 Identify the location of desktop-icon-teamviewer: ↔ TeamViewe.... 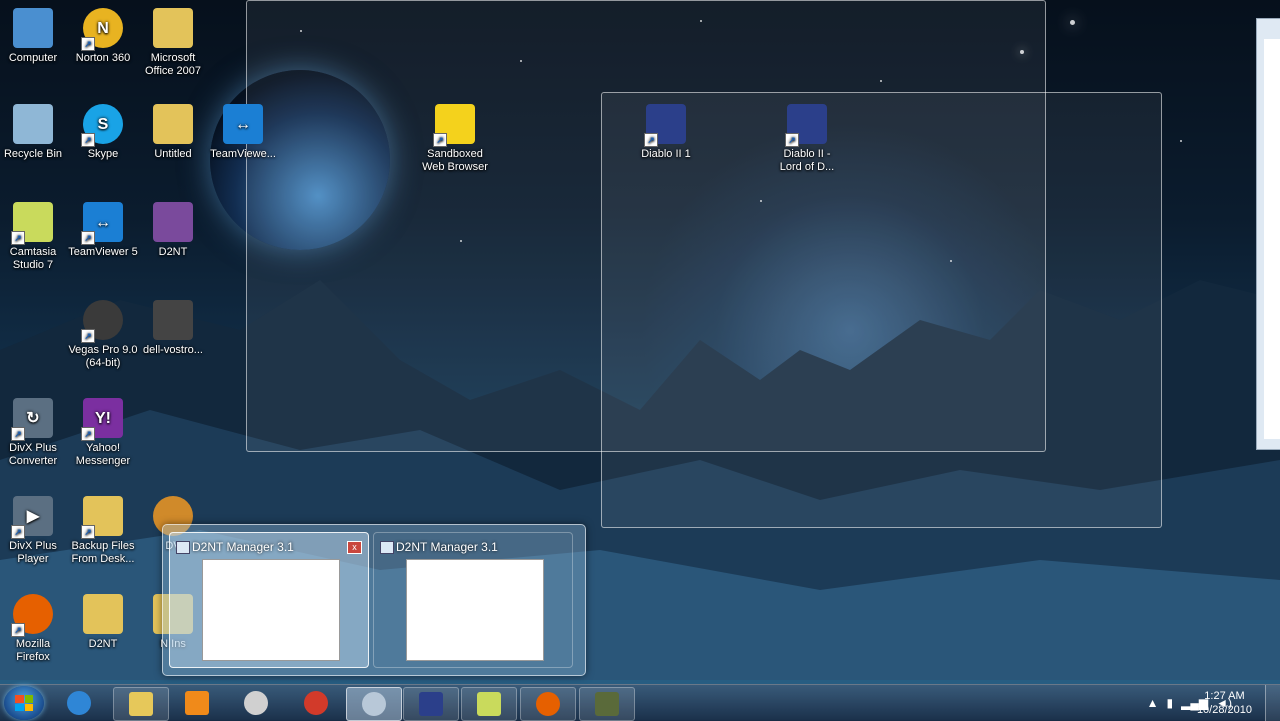
(243, 132).